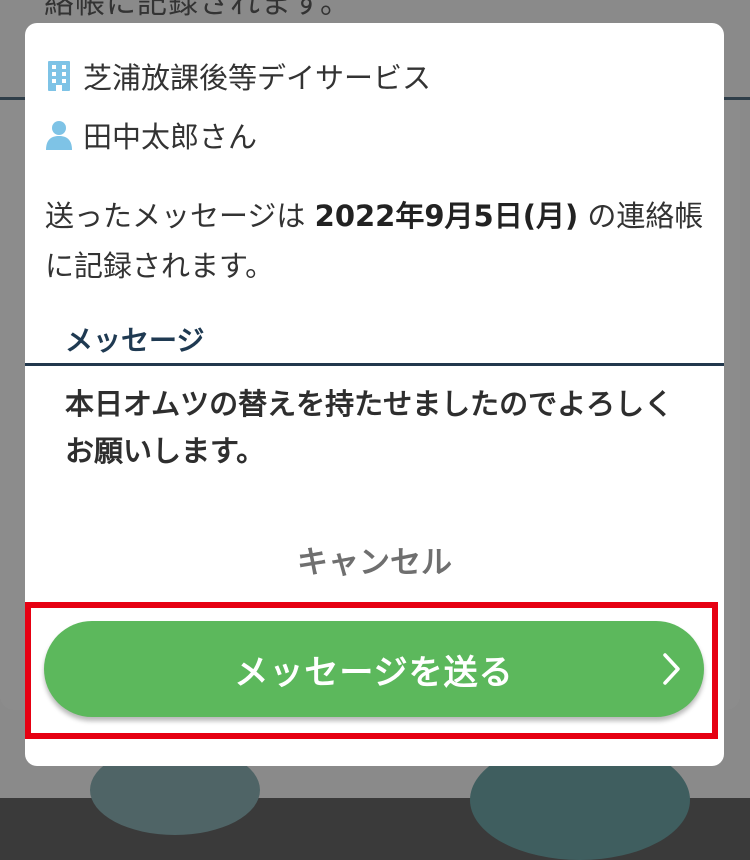  What do you see at coordinates (375, 241) in the screenshot?
I see `notice-text: 送ったメッセージは 2022年9月5日(月) の連絡帳に記録されます。` at bounding box center [375, 241].